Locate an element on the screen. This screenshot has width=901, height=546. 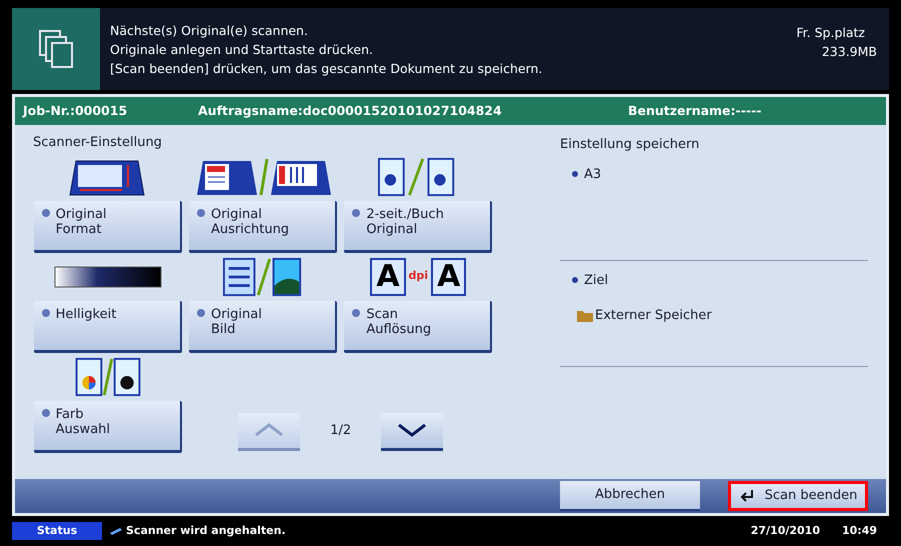
page-up-button is located at coordinates (269, 431).